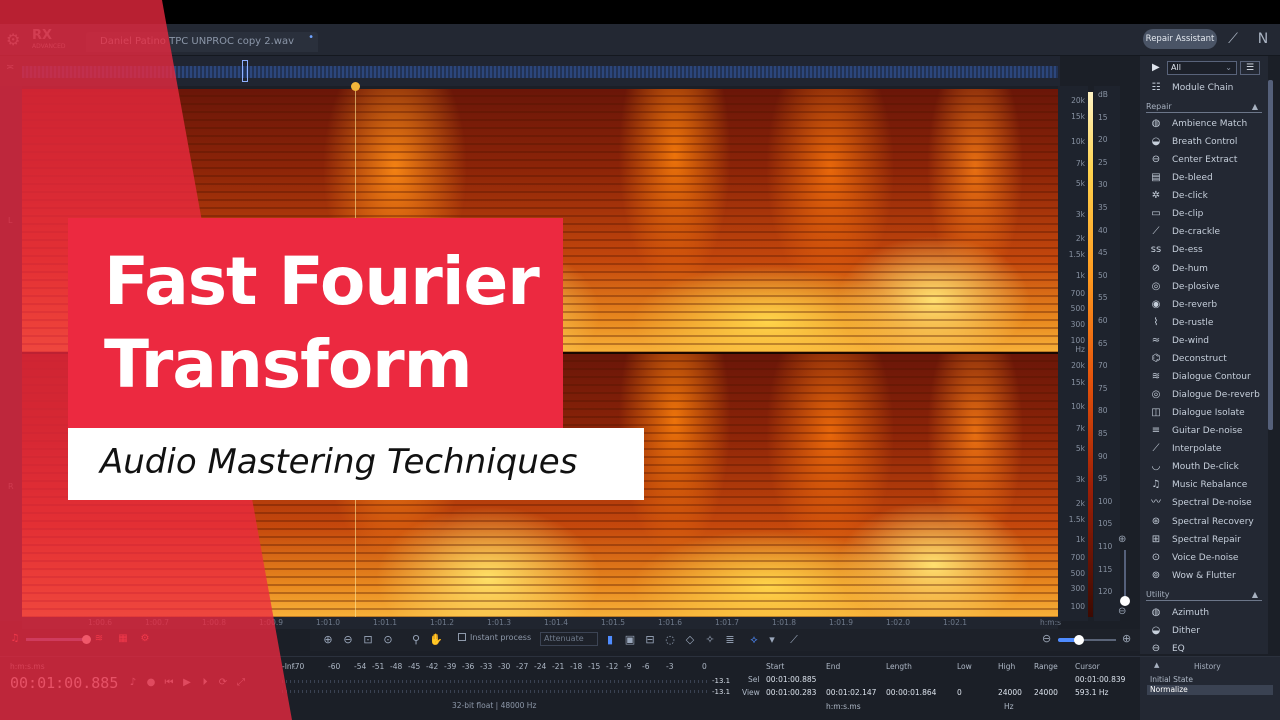 The width and height of the screenshot is (1280, 720). What do you see at coordinates (1206, 160) in the screenshot?
I see `module-item-center-extract: ⊖ Center Extract` at bounding box center [1206, 160].